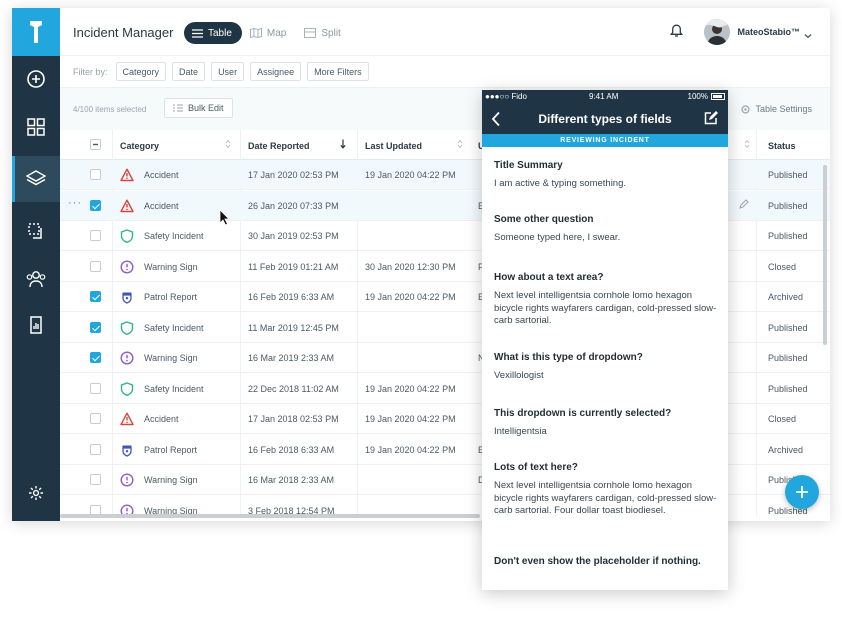 The image size is (842, 639). What do you see at coordinates (36, 279) in the screenshot?
I see `sidebar-item-users` at bounding box center [36, 279].